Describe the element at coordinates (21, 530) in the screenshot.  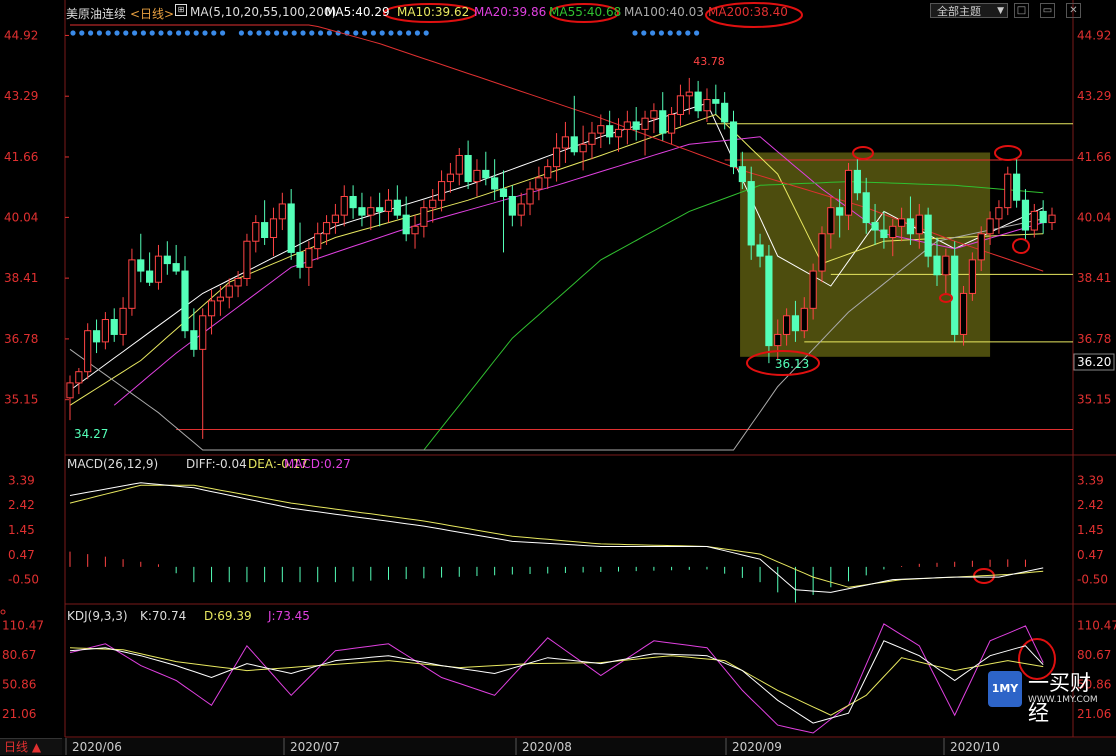
I see `macd-tick-label-left: 1.45` at that location.